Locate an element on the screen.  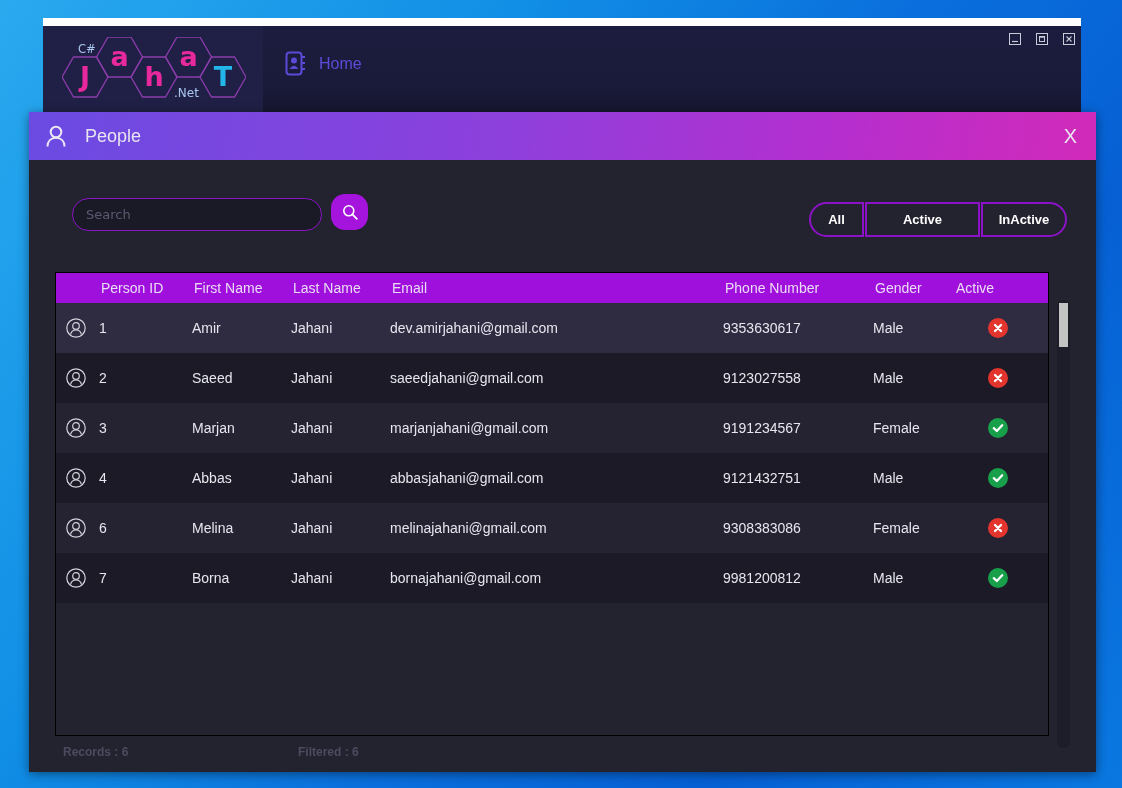
table-cell-text: 4 is located at coordinates (103, 478).